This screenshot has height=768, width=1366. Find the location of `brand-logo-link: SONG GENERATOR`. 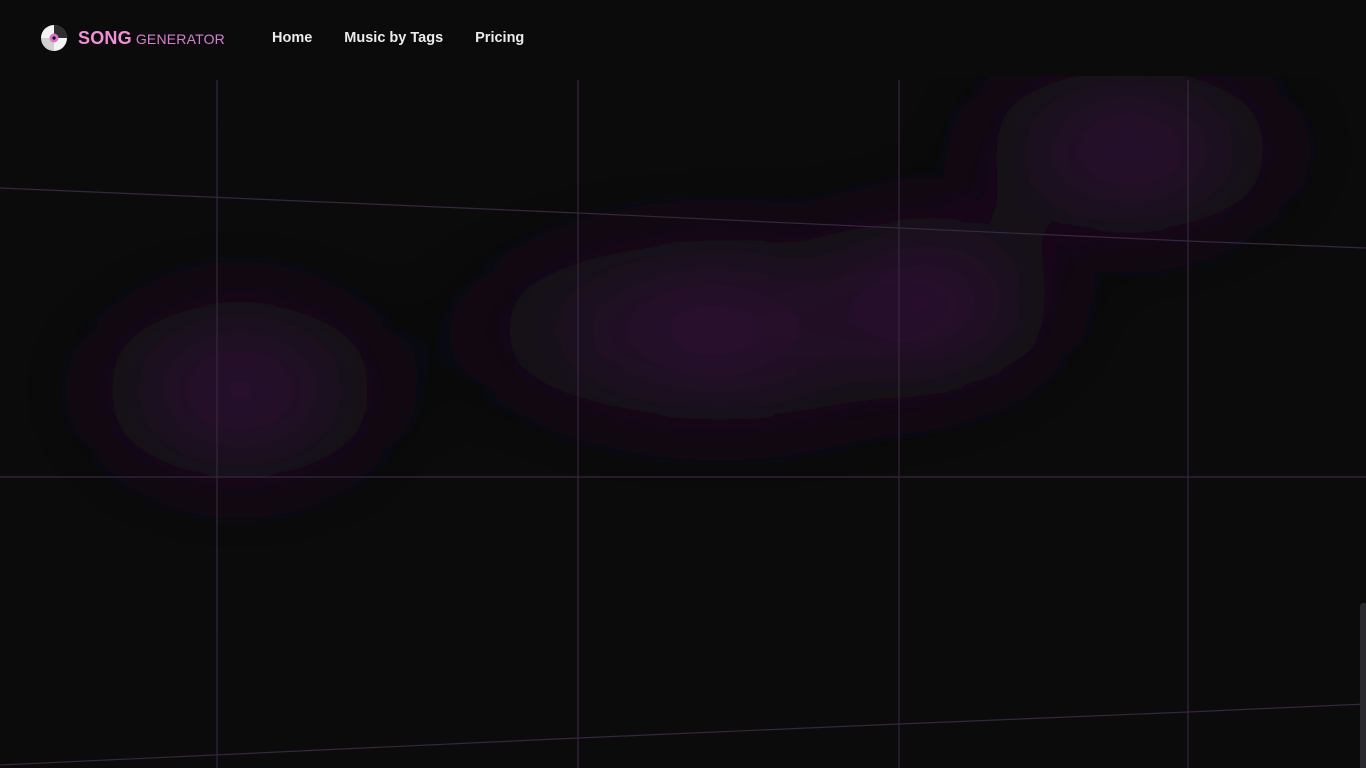

brand-logo-link: SONG GENERATOR is located at coordinates (132, 38).